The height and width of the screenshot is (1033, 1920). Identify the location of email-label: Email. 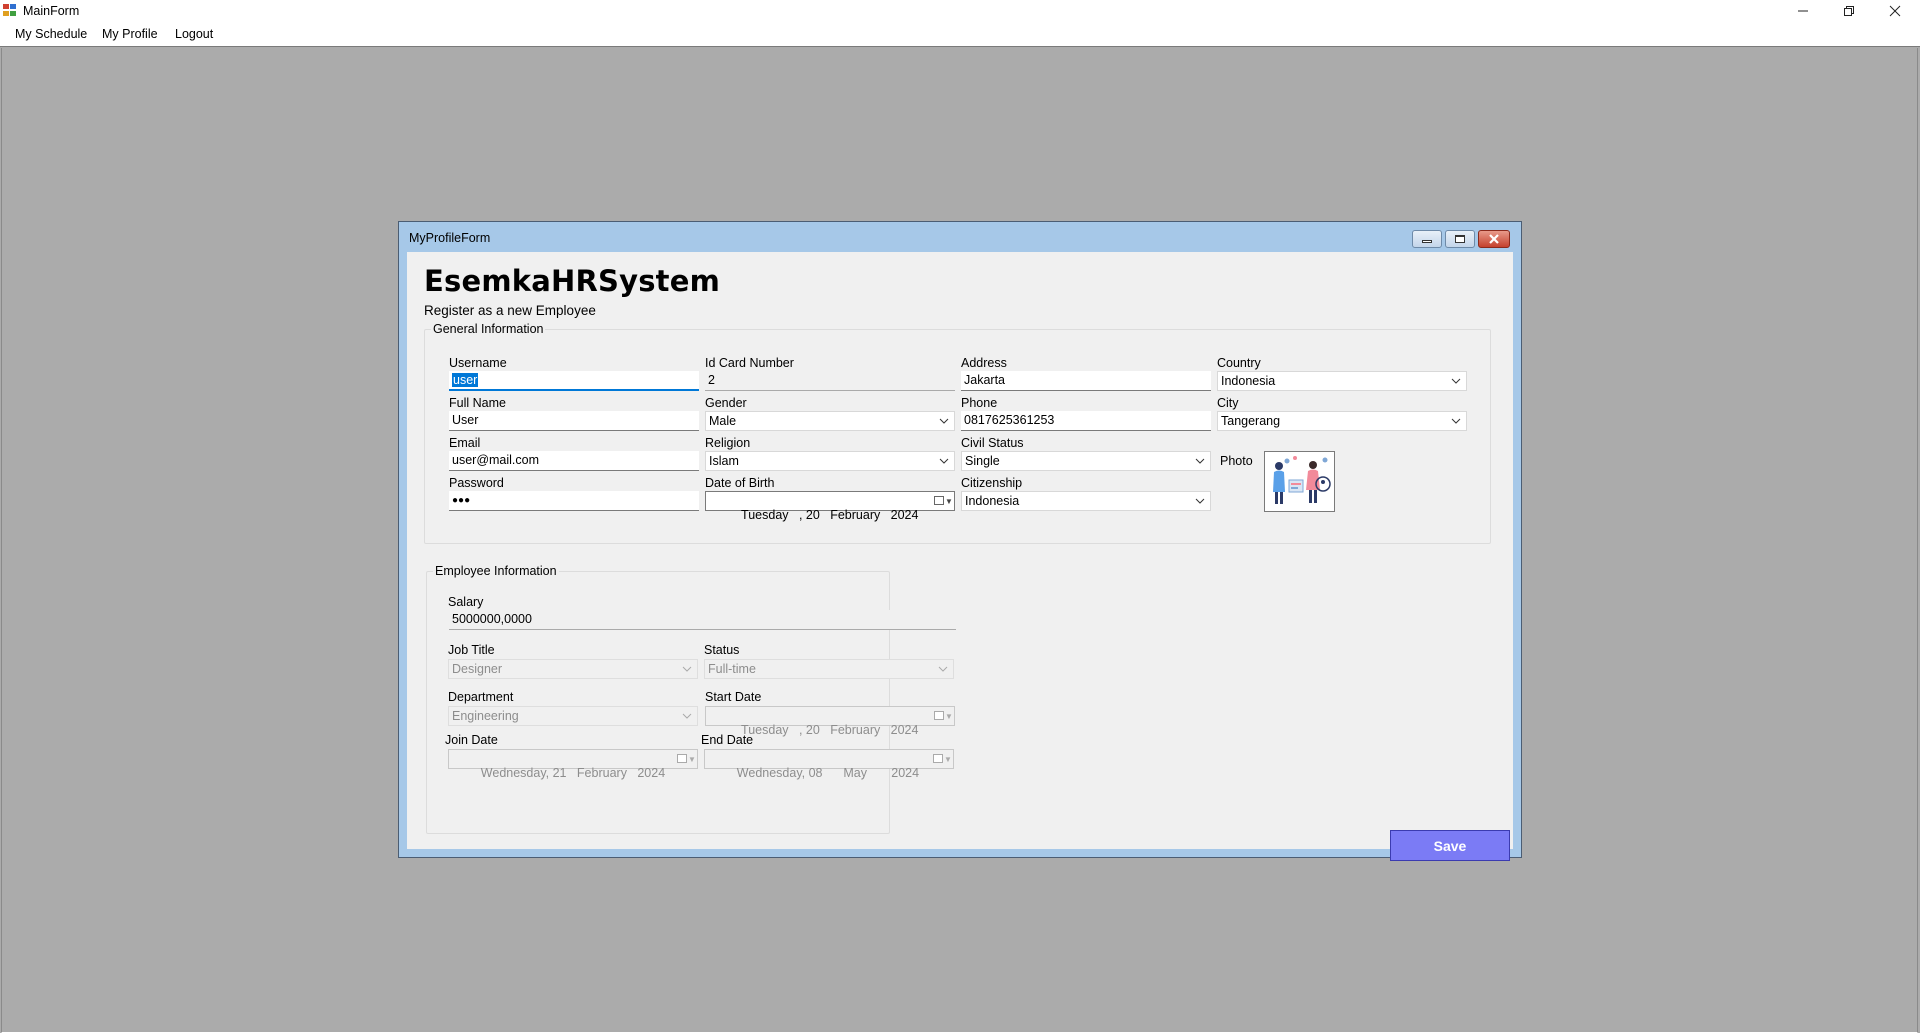
(465, 443).